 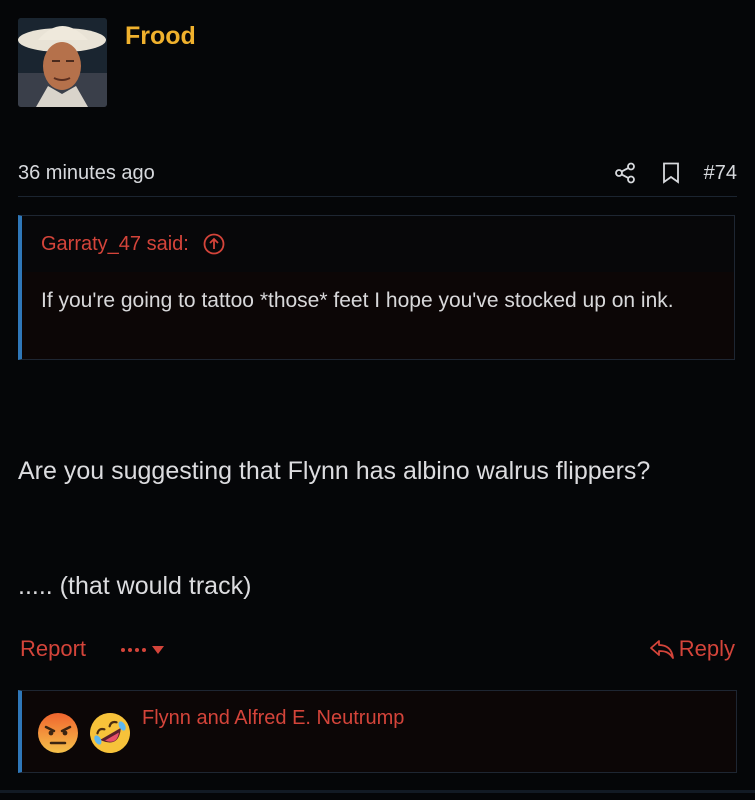 I want to click on post-actions: Report Reply, so click(x=377, y=650).